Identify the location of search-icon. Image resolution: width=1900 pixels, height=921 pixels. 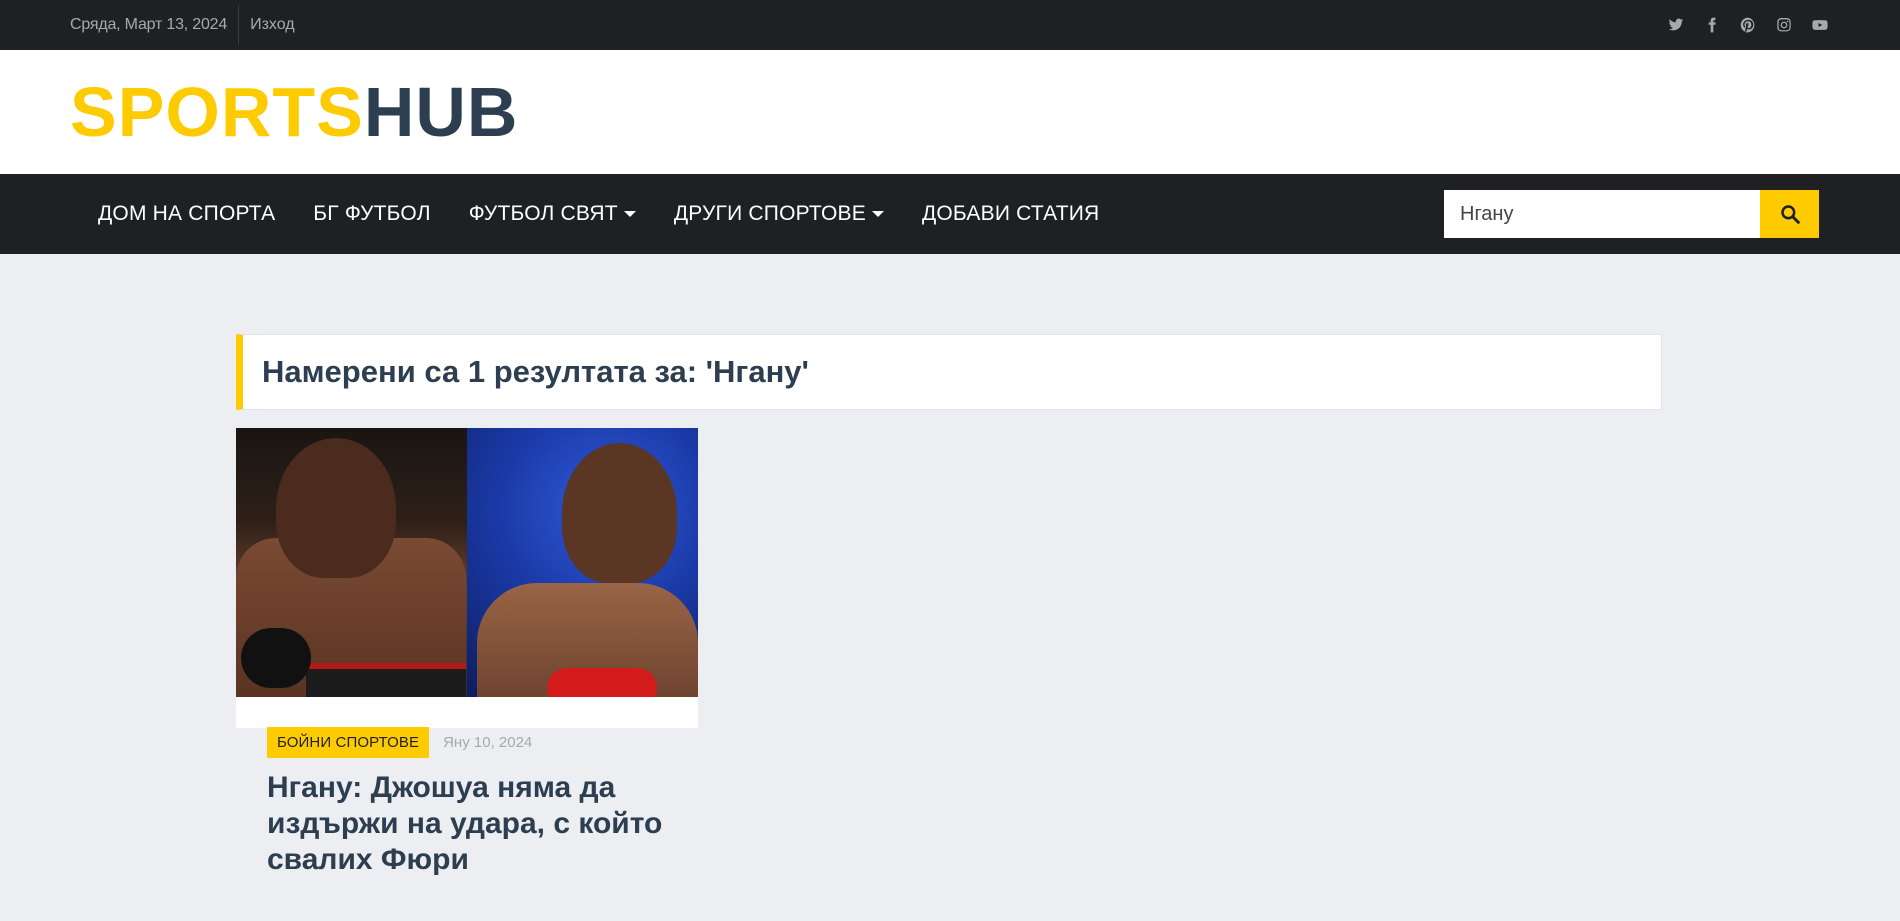
(1790, 214).